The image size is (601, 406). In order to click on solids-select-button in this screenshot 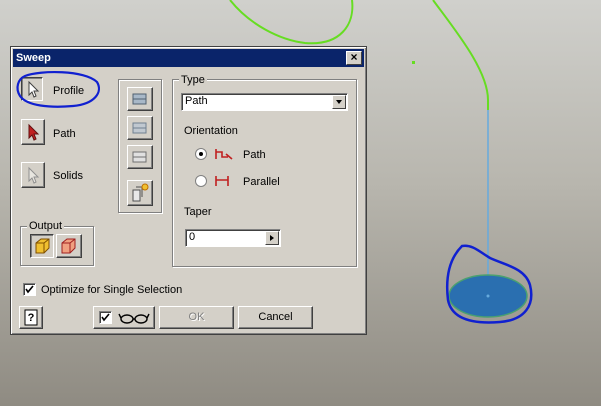, I will do `click(33, 175)`.